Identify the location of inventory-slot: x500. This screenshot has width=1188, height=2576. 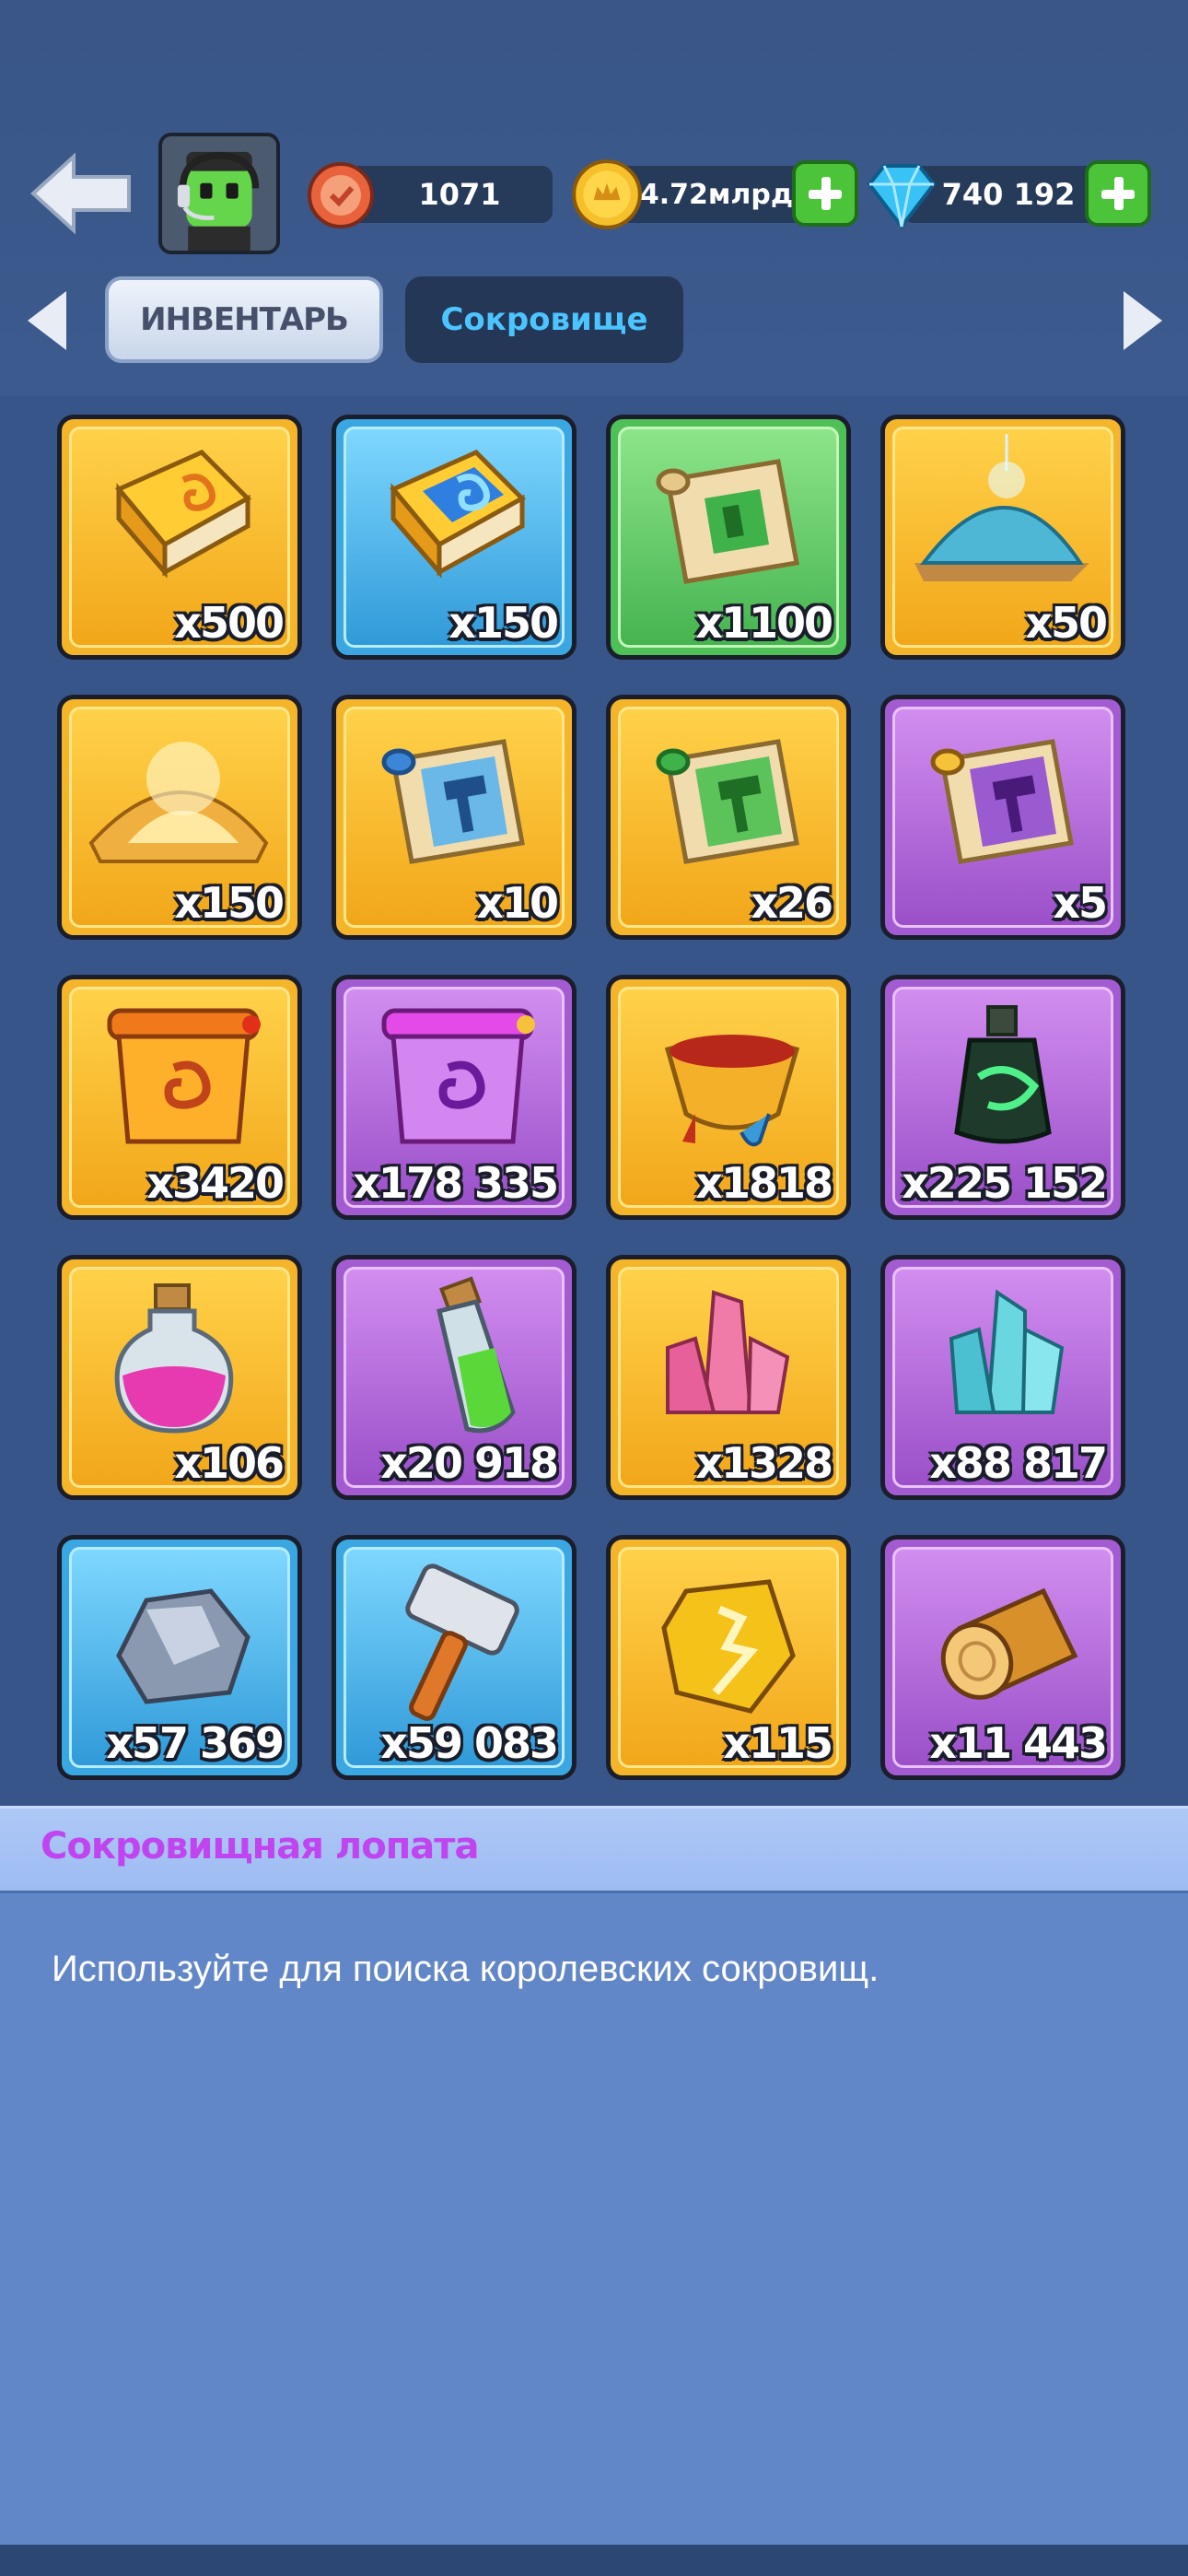
(179, 537).